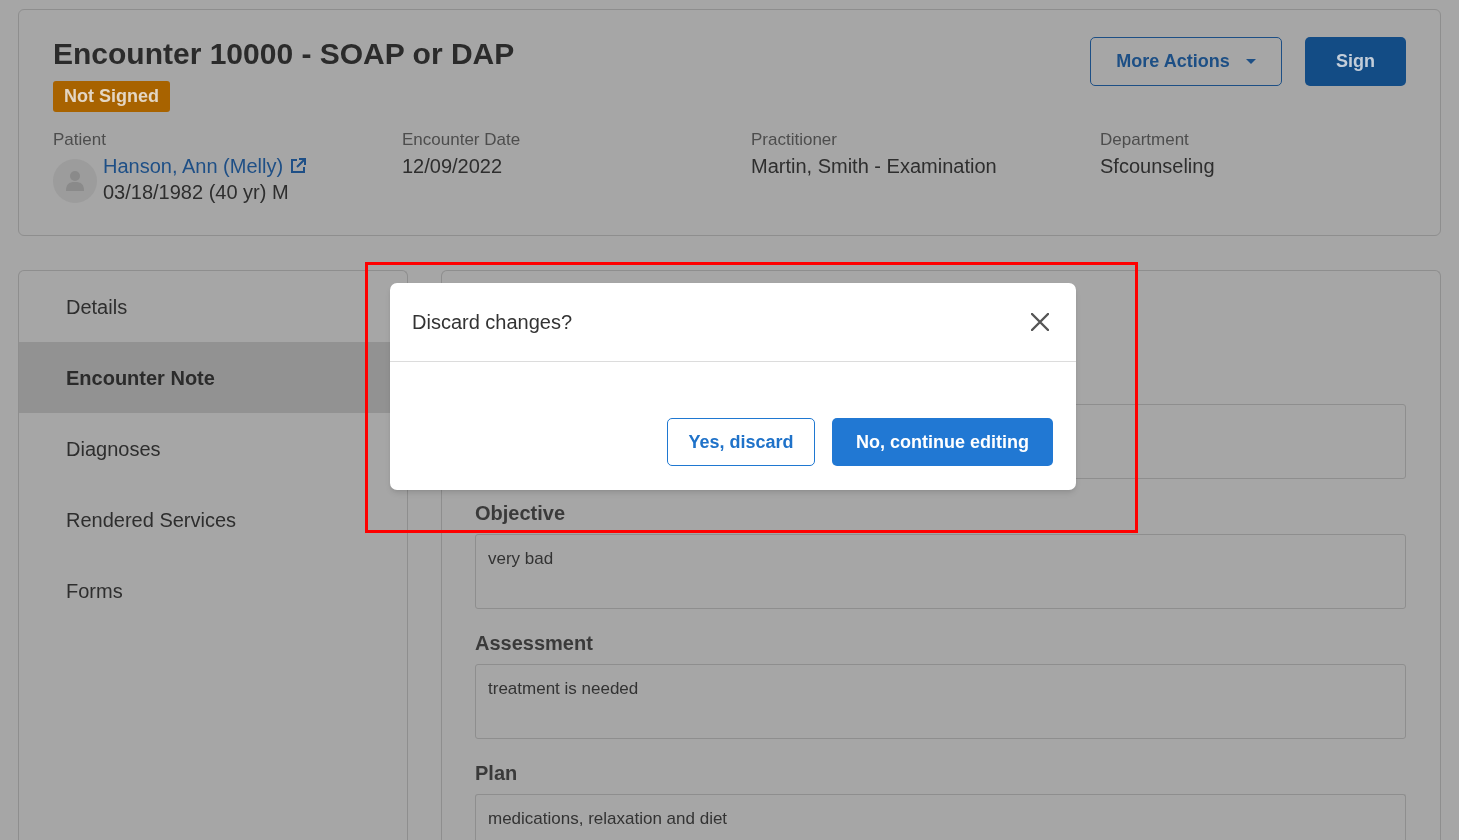  Describe the element at coordinates (492, 322) in the screenshot. I see `dialog-title: Discard changes?` at that location.